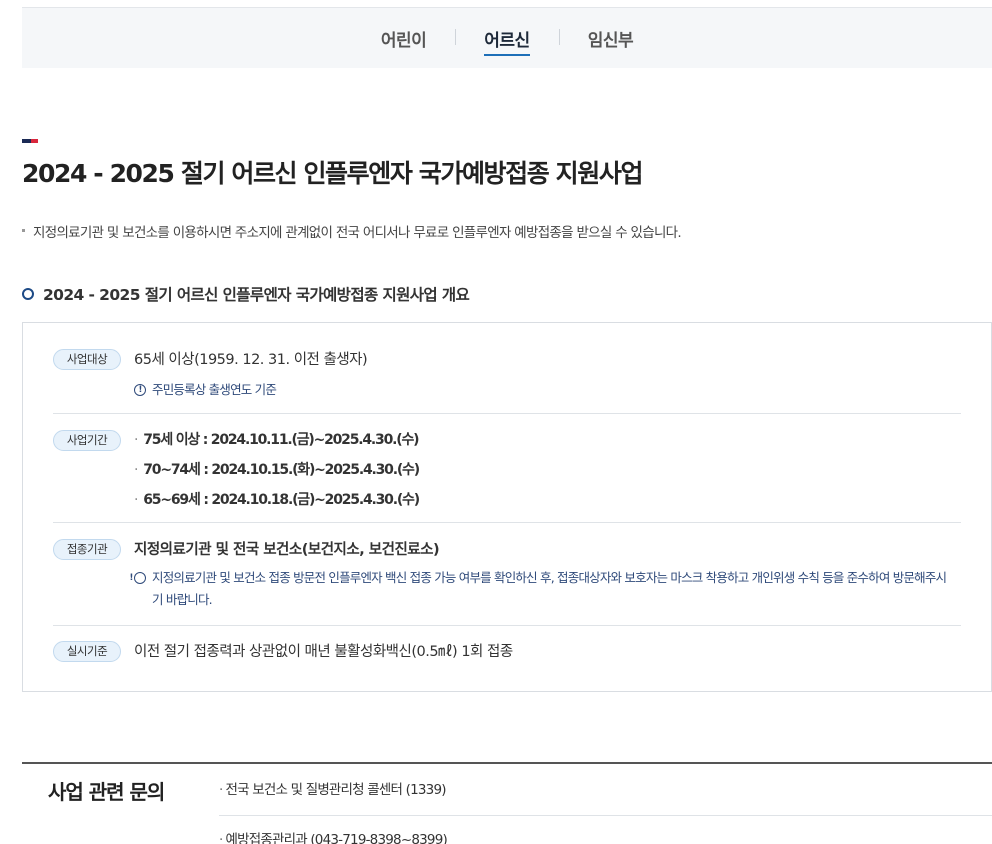  What do you see at coordinates (214, 389) in the screenshot?
I see `target-note-text: 주민등록상 출생연도 기준` at bounding box center [214, 389].